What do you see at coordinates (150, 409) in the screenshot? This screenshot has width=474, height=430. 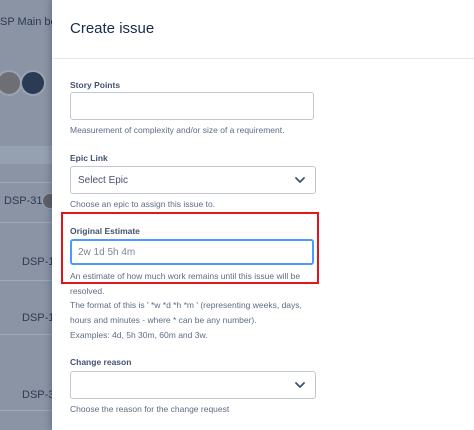 I see `change-reason-help: Choose the reason for the change request` at bounding box center [150, 409].